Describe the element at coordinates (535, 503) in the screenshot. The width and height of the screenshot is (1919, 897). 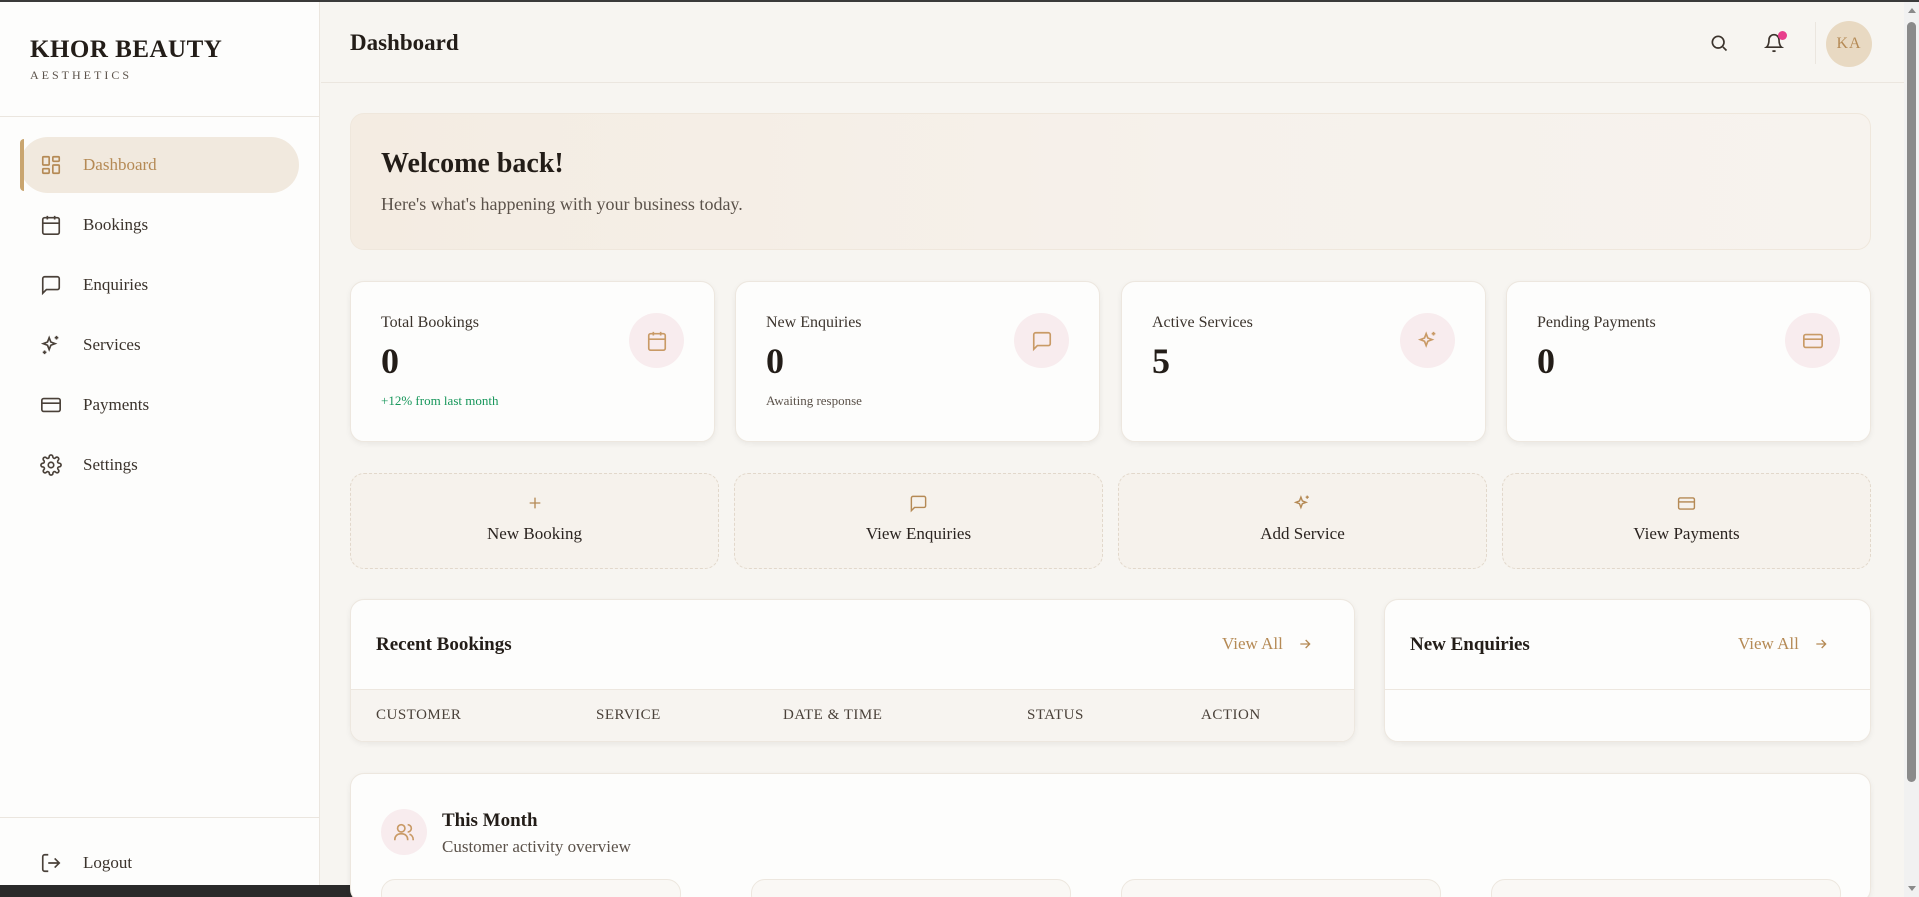
I see `plus-icon` at that location.